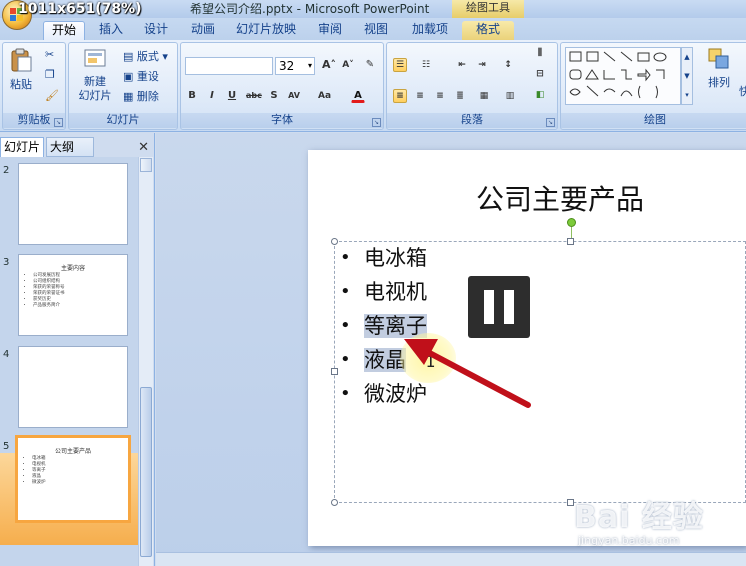  I want to click on slide-number: 3, so click(6, 262).